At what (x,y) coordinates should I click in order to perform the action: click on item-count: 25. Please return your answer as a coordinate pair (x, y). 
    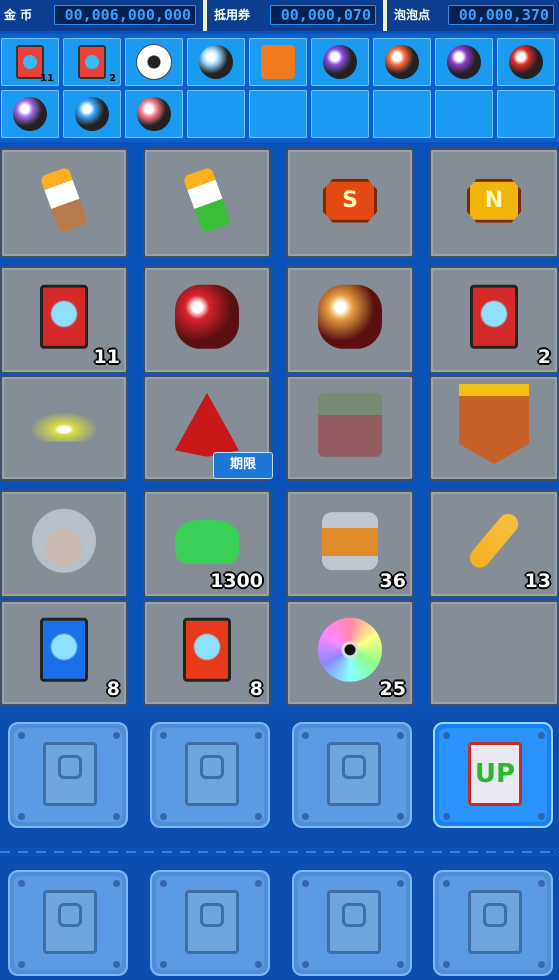
    Looking at the image, I should click on (392, 689).